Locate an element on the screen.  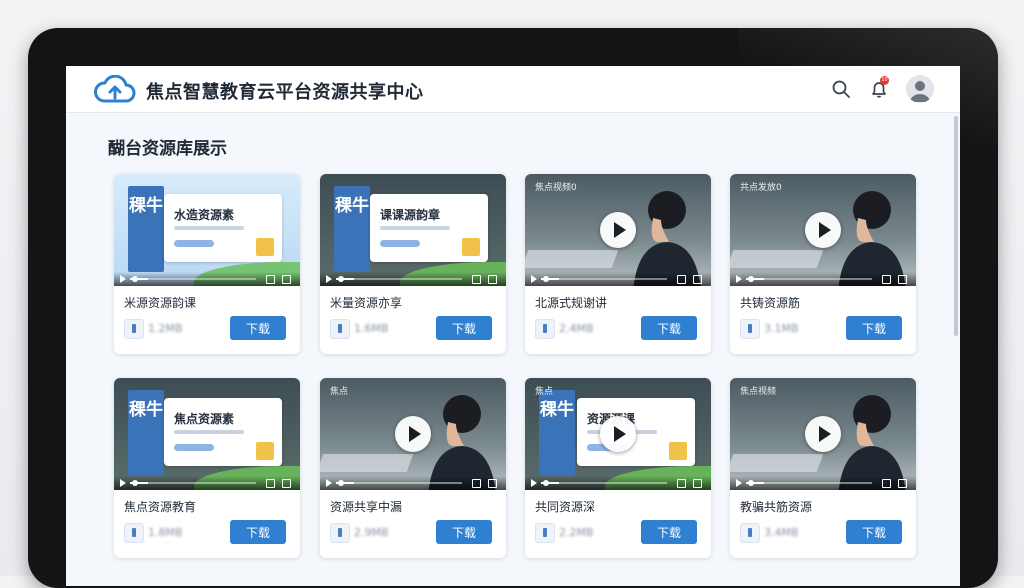
scrollbar is located at coordinates (956, 226).